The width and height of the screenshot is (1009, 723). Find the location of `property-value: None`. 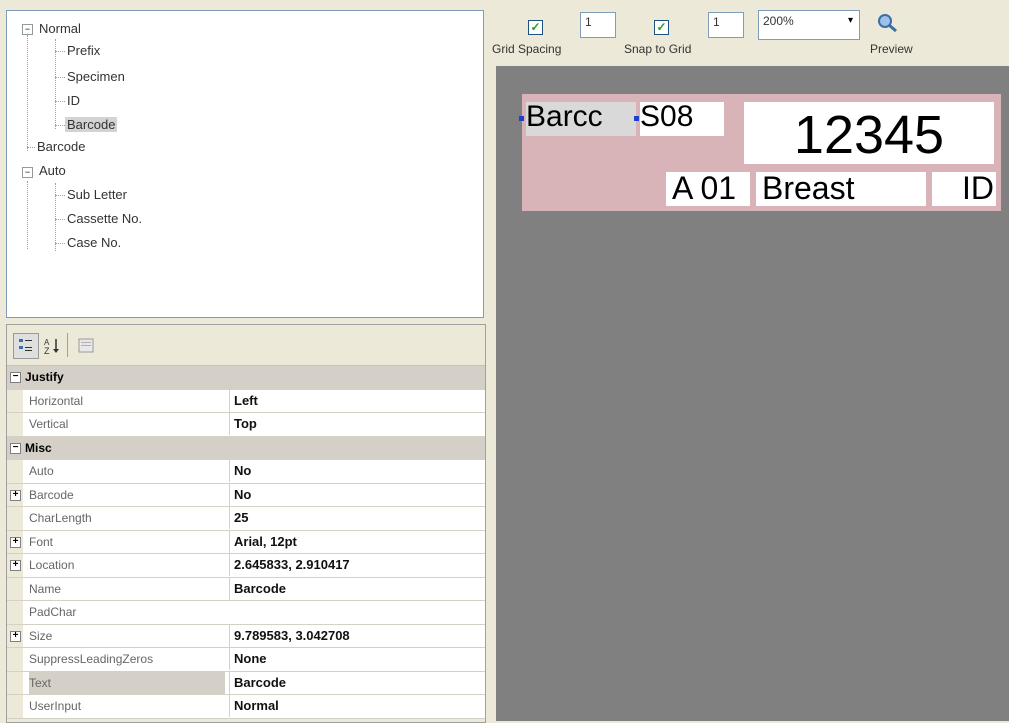

property-value: None is located at coordinates (357, 659).